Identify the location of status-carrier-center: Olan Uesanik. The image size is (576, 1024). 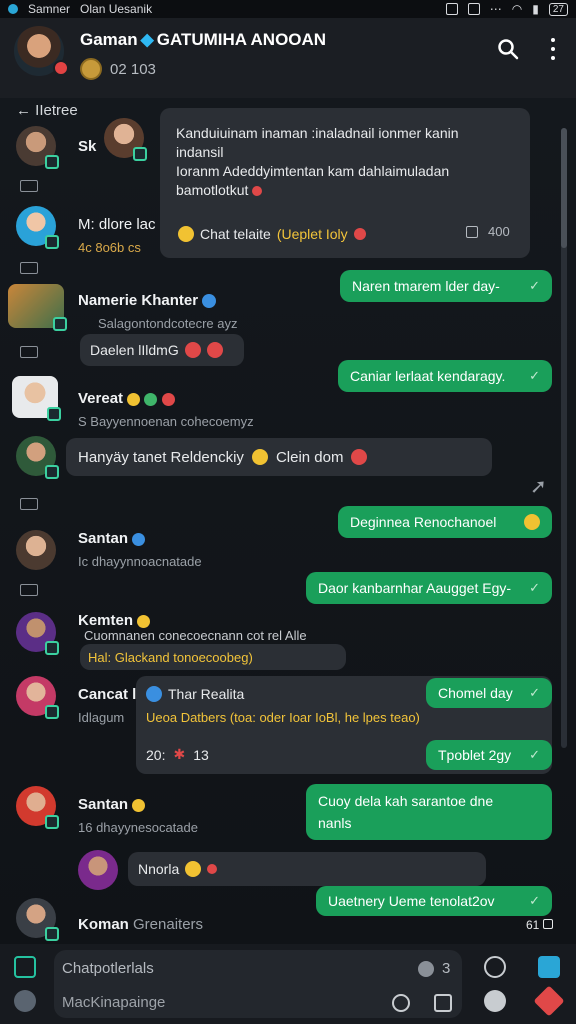
(116, 9).